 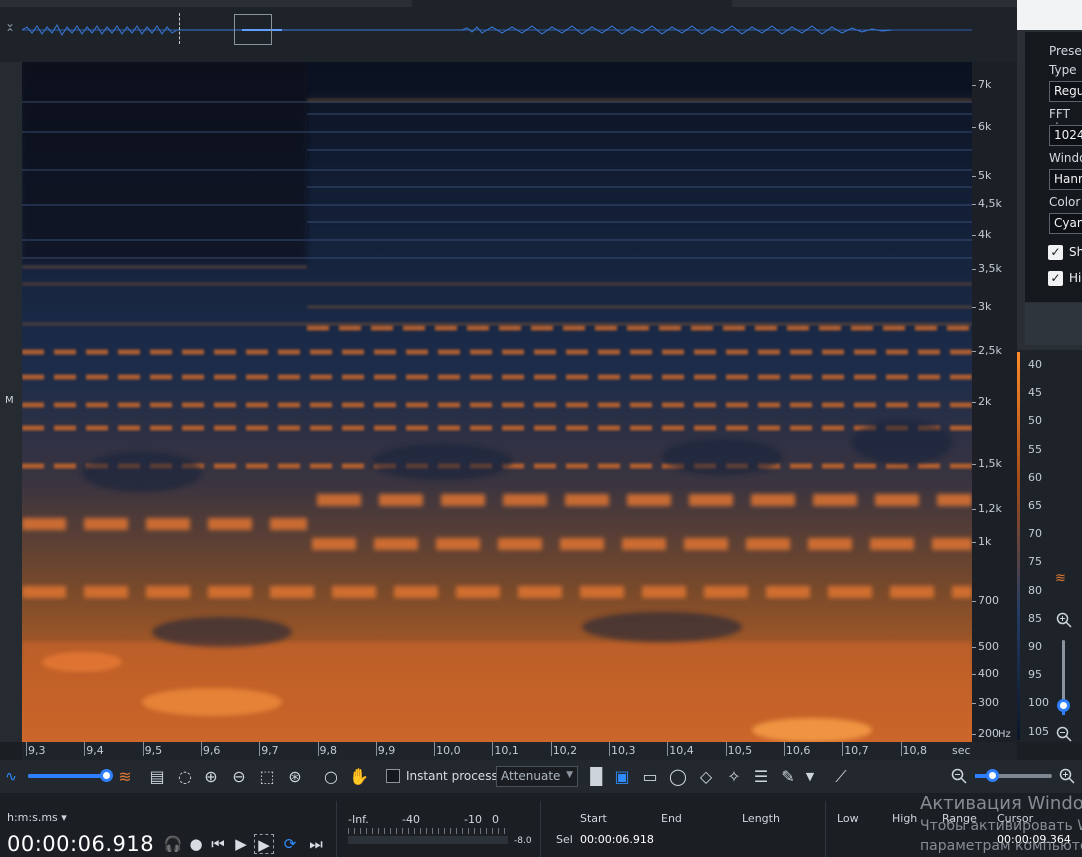 I want to click on channel-label: M, so click(x=9, y=400).